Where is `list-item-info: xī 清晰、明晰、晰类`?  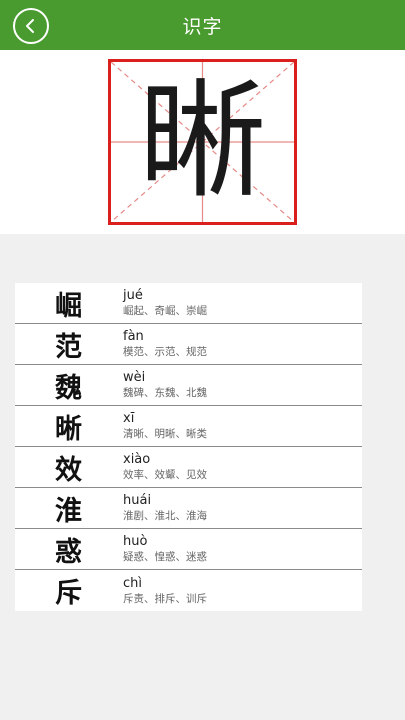 list-item-info: xī 清晰、明晰、晰类 is located at coordinates (242, 426).